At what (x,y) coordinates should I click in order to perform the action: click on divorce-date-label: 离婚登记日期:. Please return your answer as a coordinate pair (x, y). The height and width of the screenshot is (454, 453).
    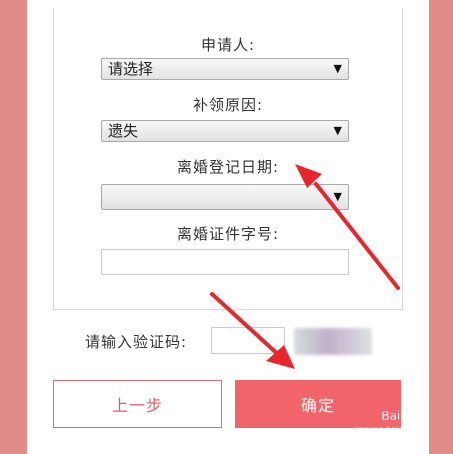
    Looking at the image, I should click on (228, 167).